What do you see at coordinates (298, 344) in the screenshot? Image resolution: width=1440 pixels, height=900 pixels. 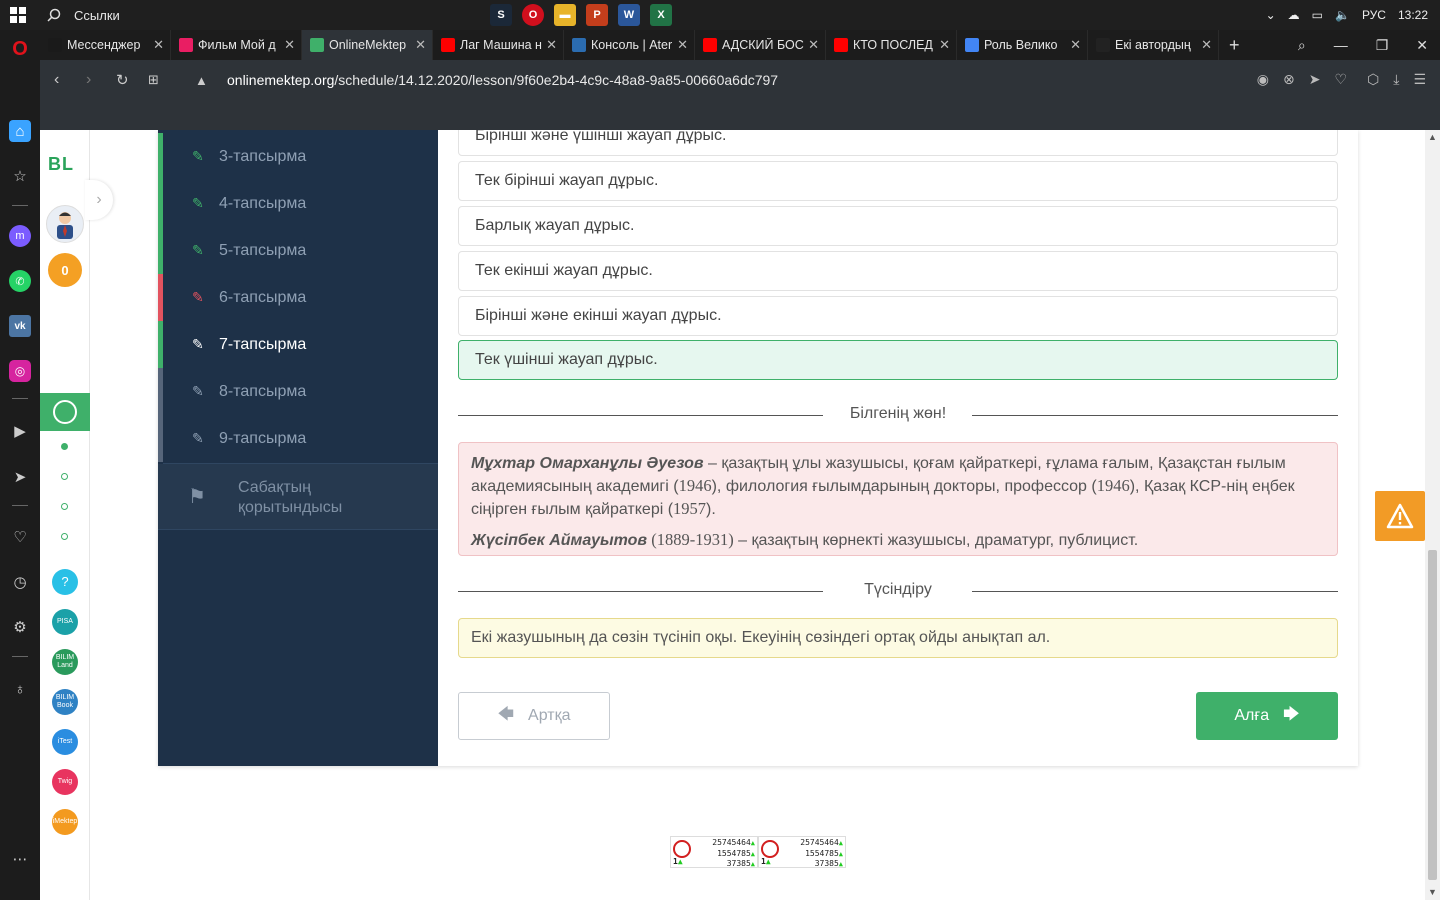 I see `menu-item-task: ✎ 7-тапсырма` at bounding box center [298, 344].